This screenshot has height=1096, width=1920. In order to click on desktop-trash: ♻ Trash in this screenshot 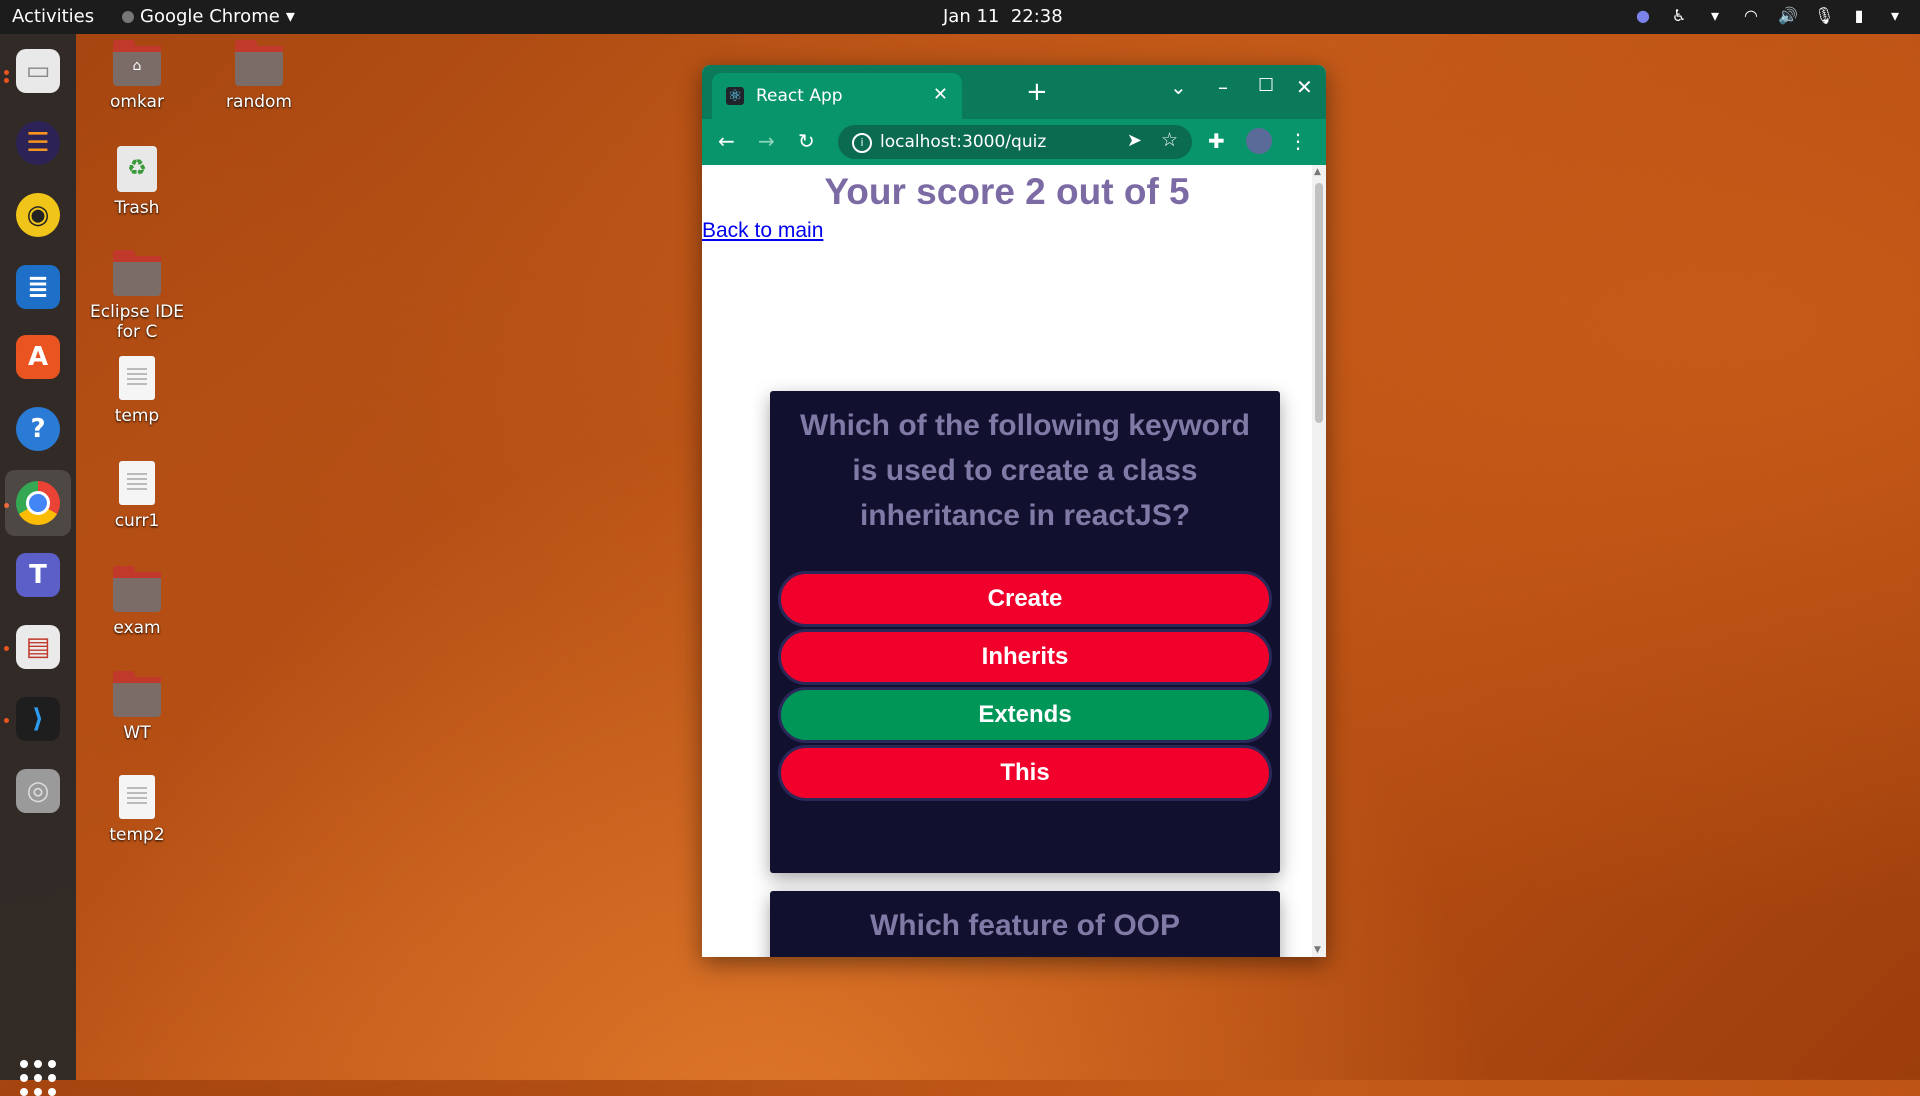, I will do `click(137, 182)`.